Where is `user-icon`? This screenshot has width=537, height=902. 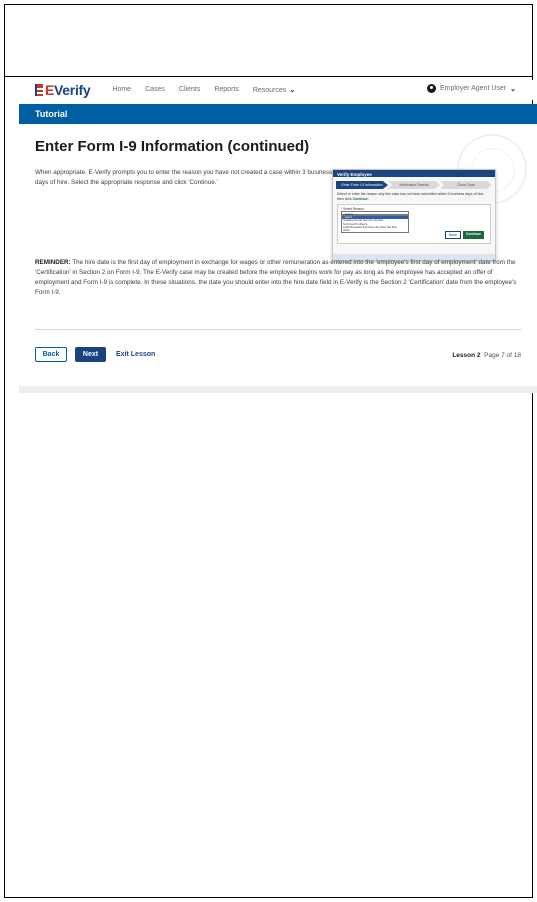 user-icon is located at coordinates (431, 88).